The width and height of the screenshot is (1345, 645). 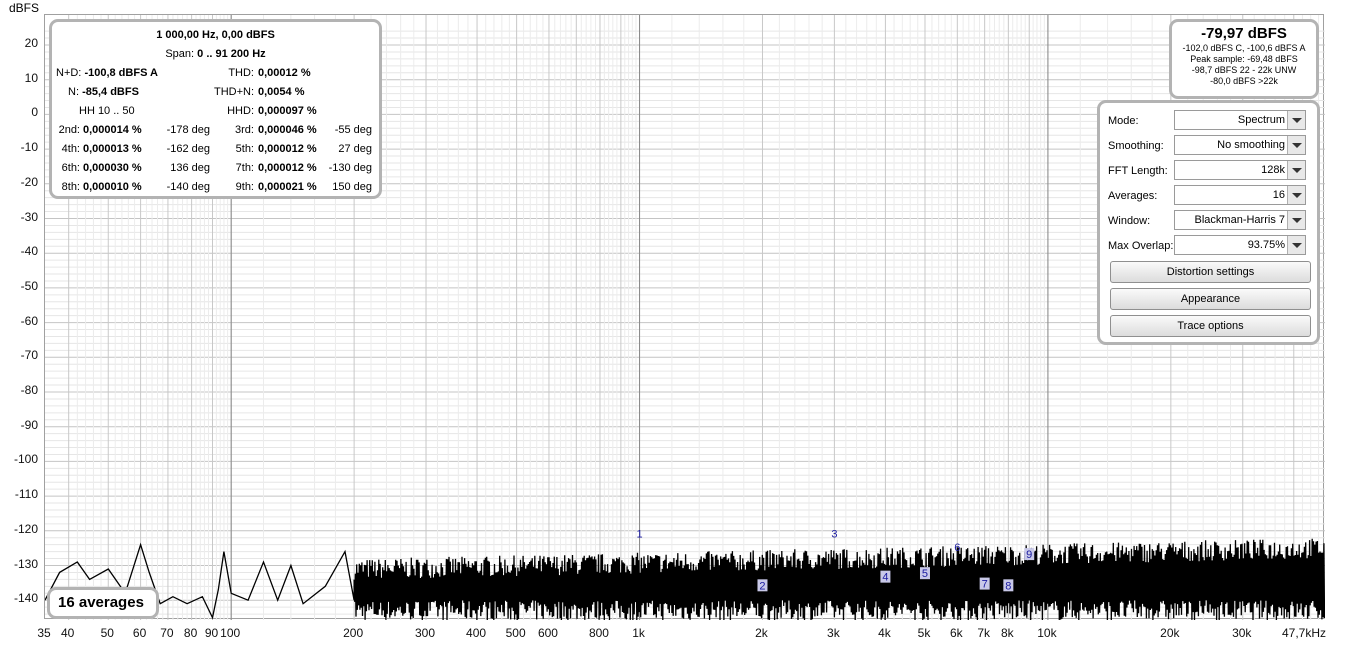 What do you see at coordinates (244, 187) in the screenshot?
I see `harmonic-label-9: 9th:` at bounding box center [244, 187].